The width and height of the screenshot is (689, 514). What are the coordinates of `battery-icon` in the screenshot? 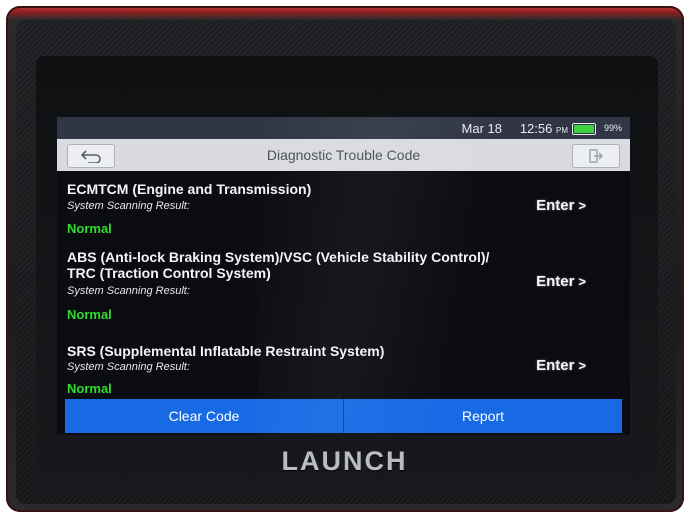 It's located at (584, 129).